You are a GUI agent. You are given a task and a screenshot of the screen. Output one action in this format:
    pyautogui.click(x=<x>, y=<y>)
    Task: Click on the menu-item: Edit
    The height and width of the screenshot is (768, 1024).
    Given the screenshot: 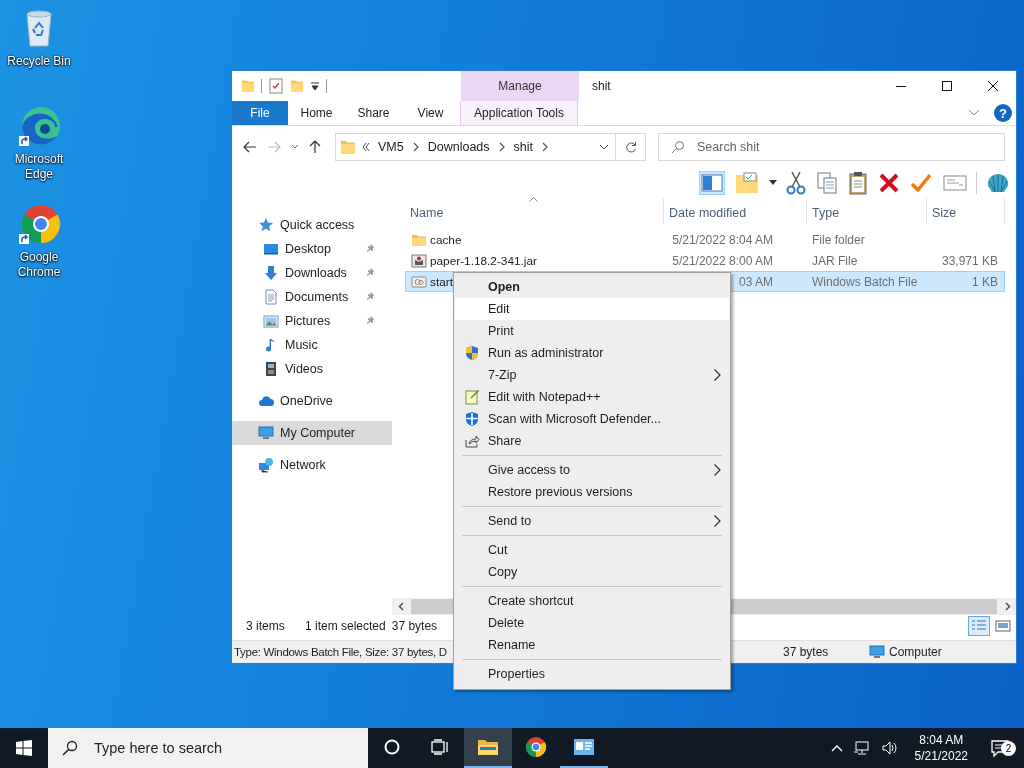 What is the action you would take?
    pyautogui.click(x=592, y=309)
    